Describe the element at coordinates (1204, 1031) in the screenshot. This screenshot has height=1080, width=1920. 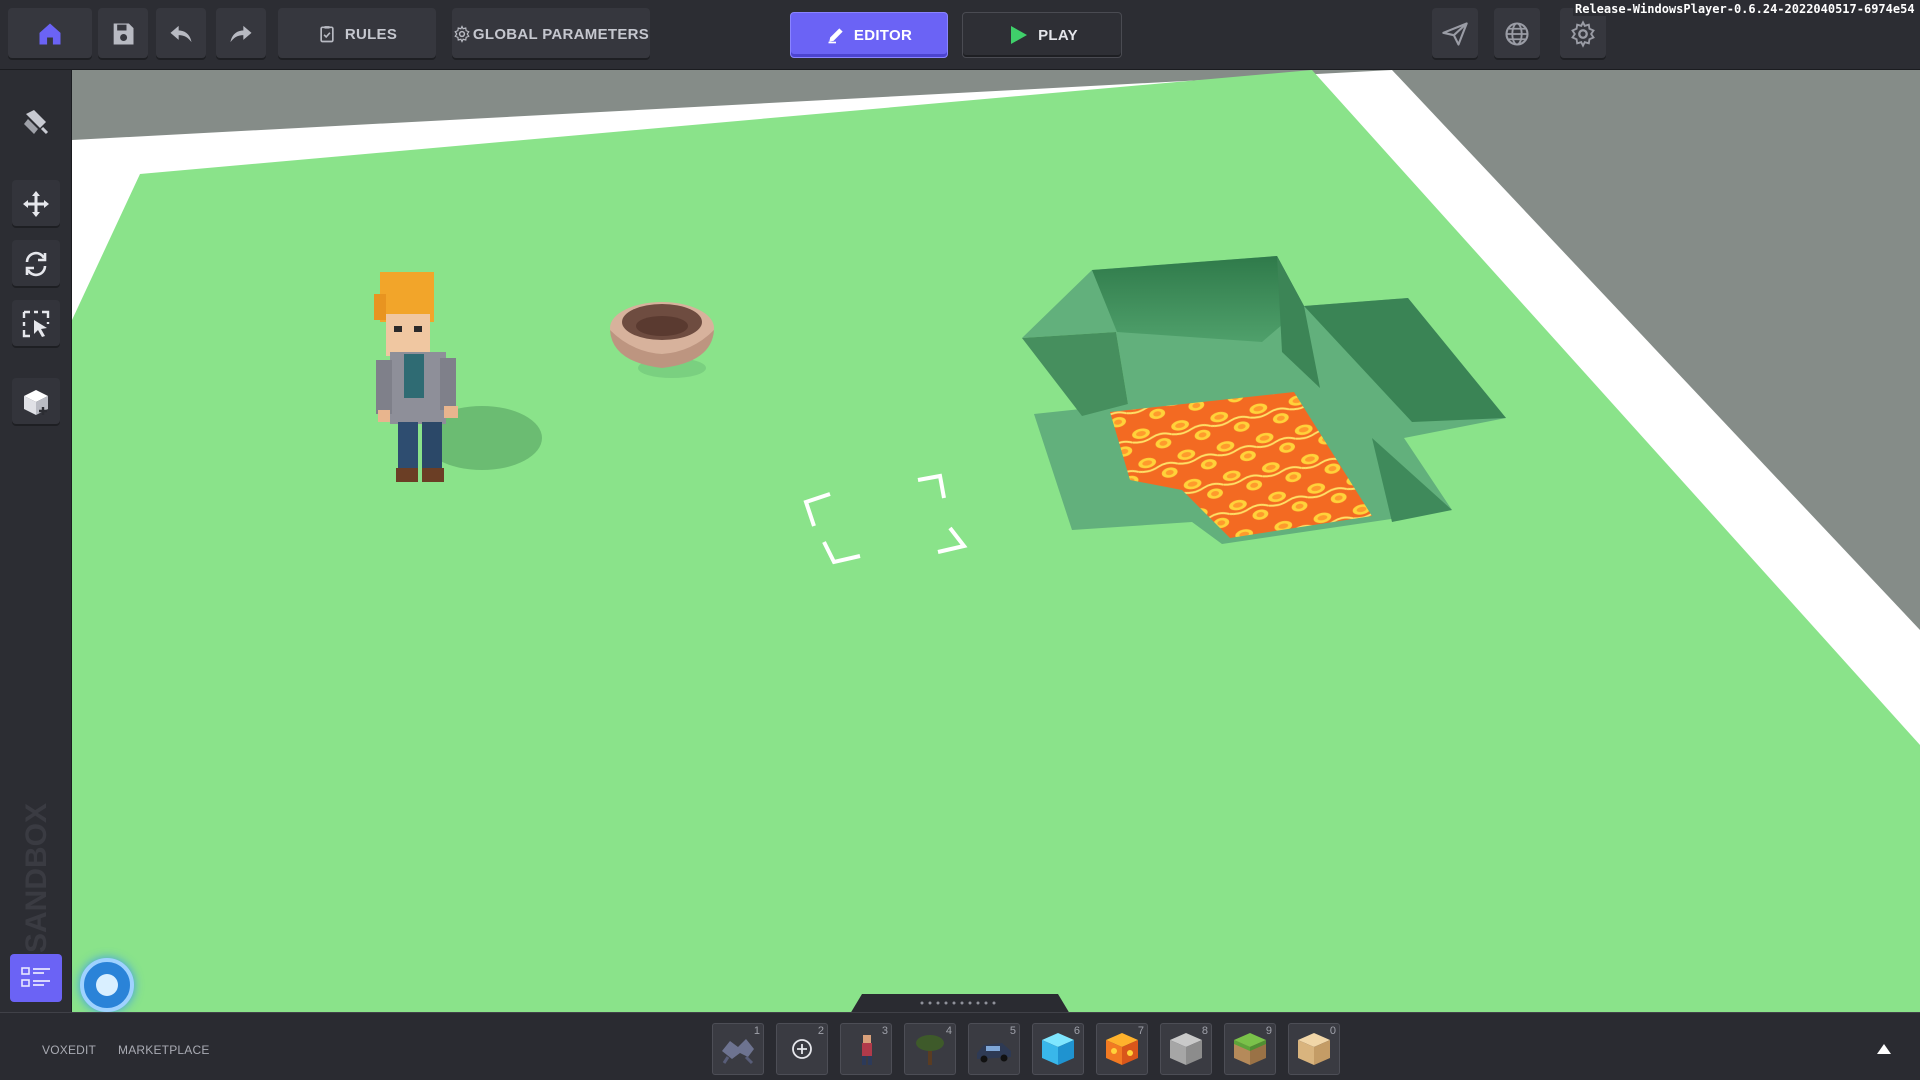
I see `slot-number: 8` at that location.